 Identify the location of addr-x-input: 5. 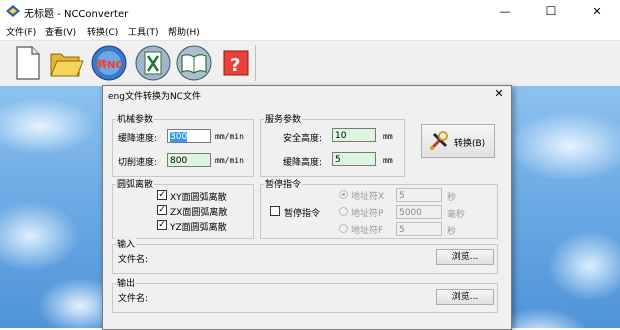
(419, 195).